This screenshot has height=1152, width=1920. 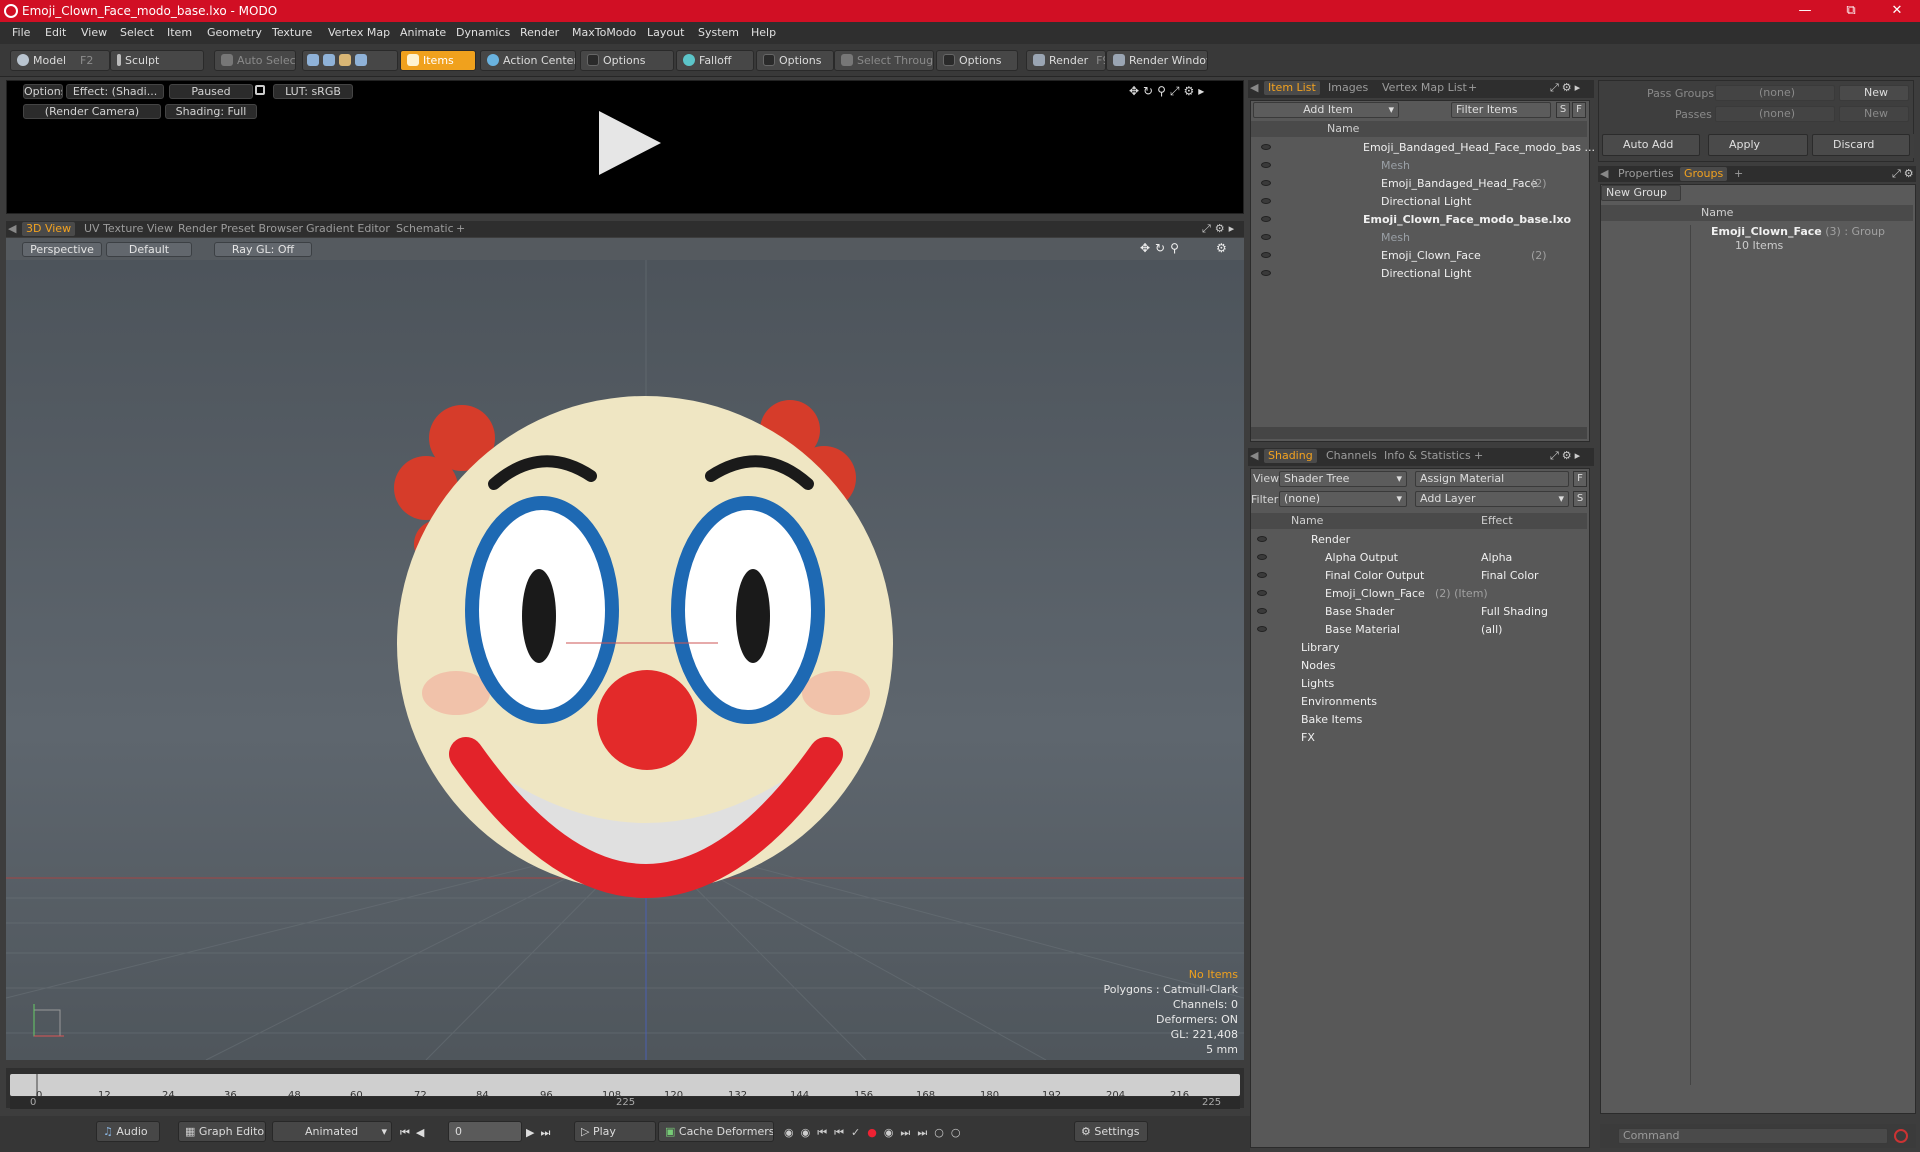 What do you see at coordinates (1343, 479) in the screenshot?
I see `view-dropdown: Shader Tree ▾` at bounding box center [1343, 479].